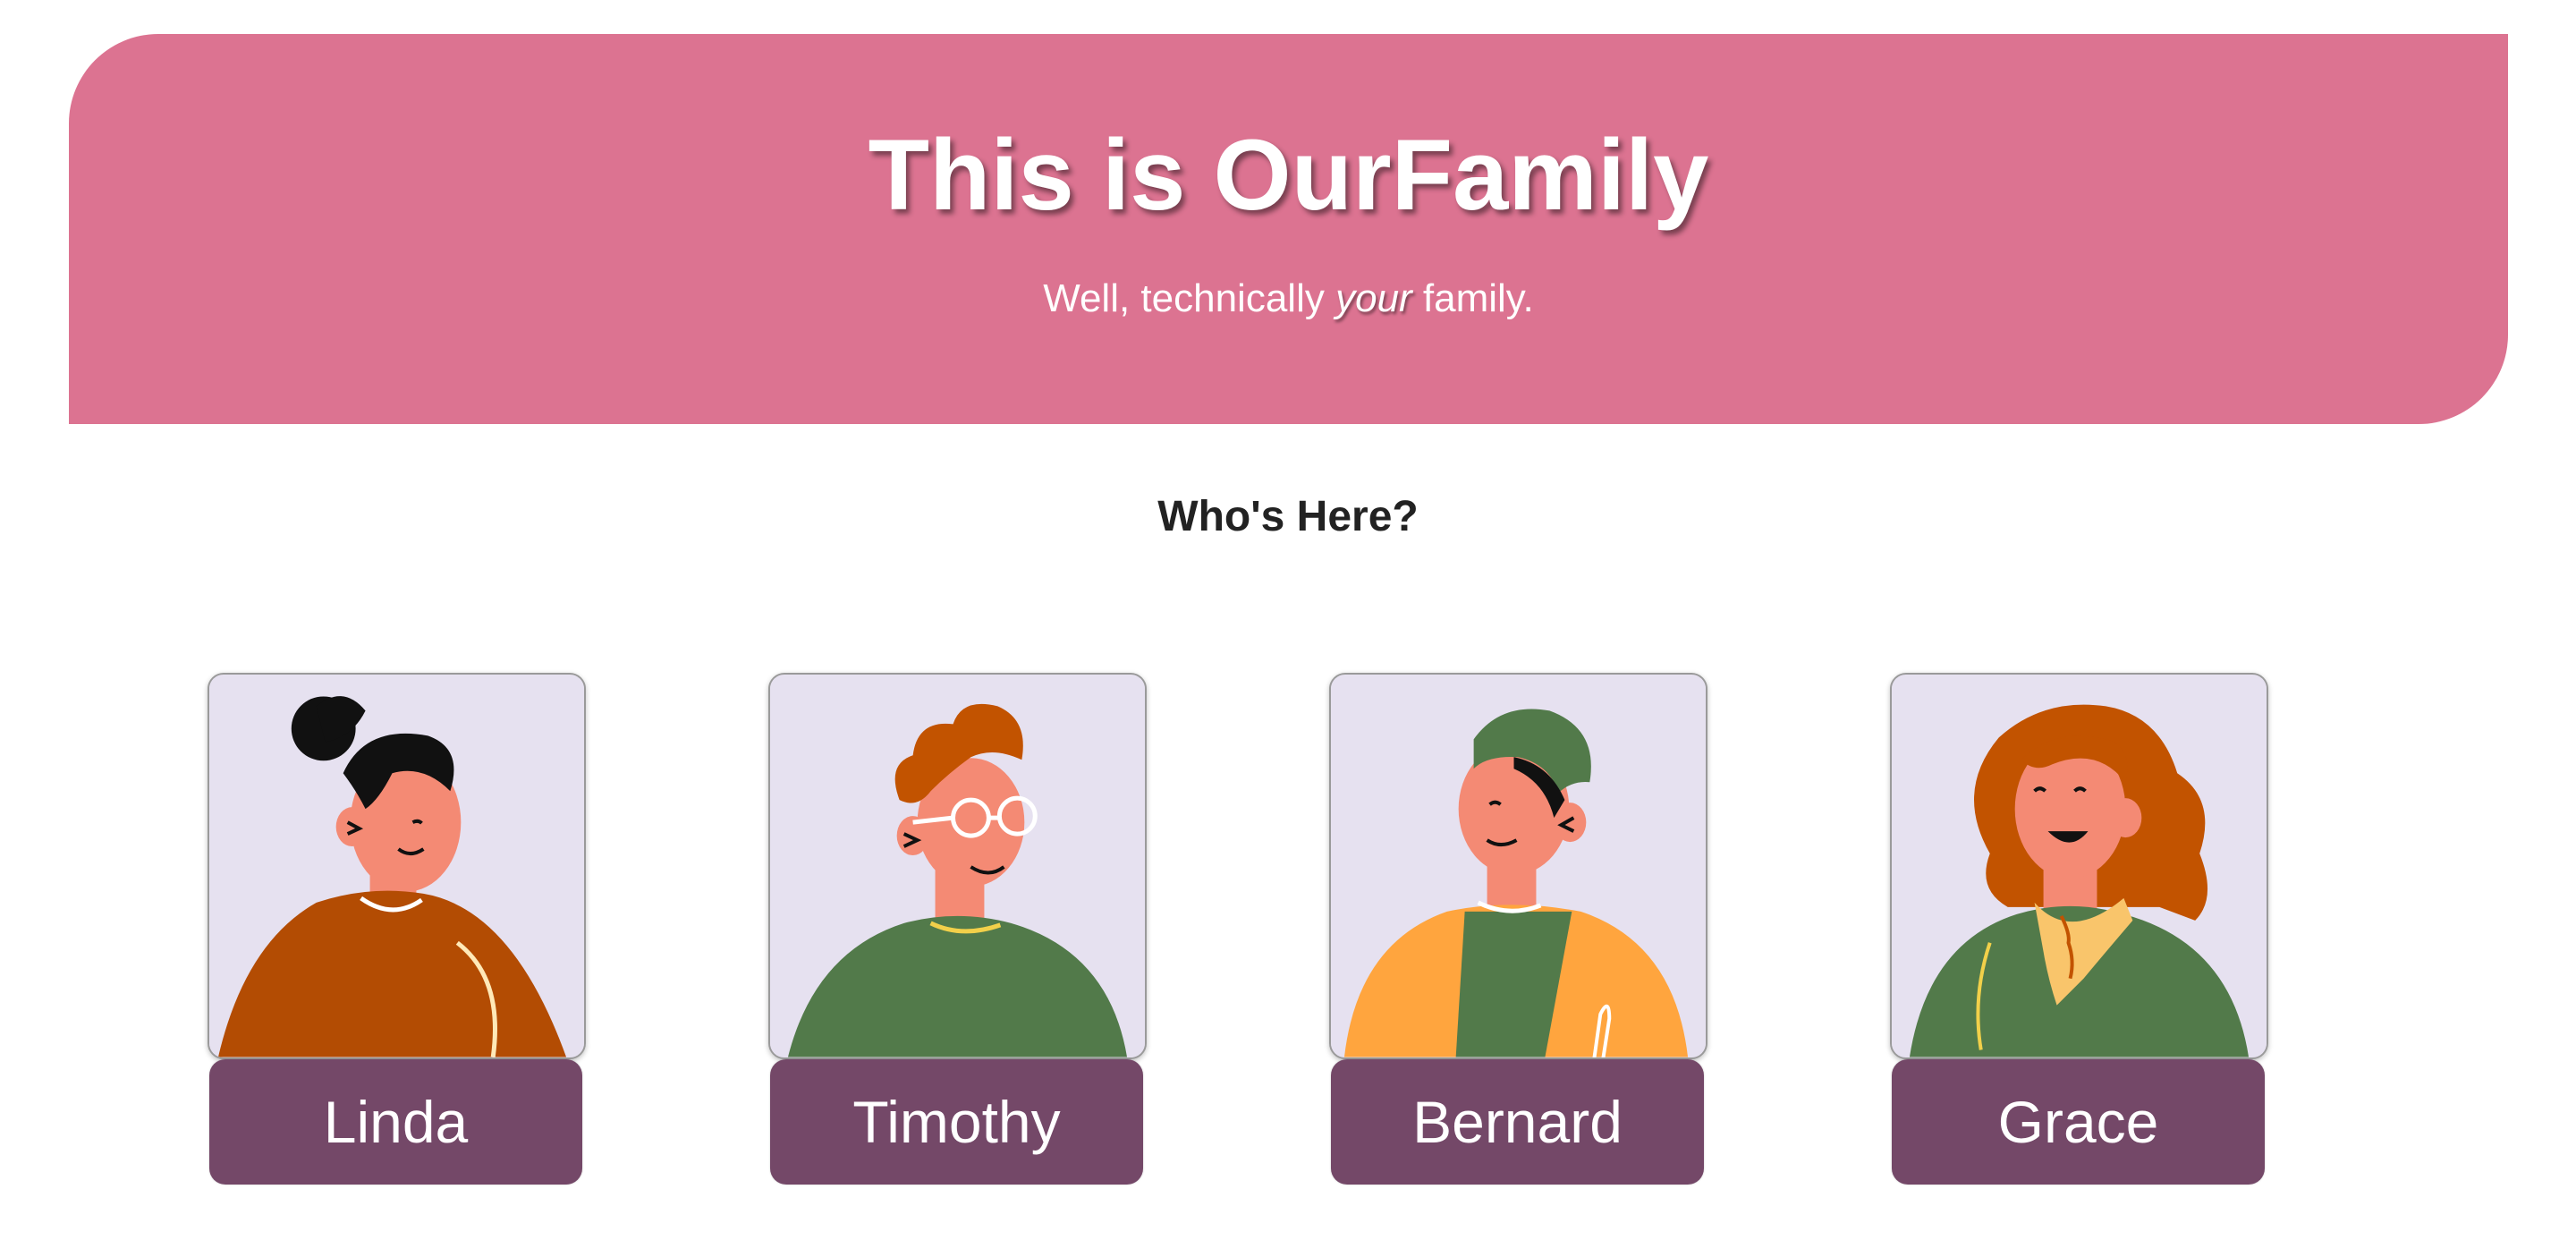 The height and width of the screenshot is (1240, 2576). I want to click on page-title: This is OurFamily, so click(1288, 175).